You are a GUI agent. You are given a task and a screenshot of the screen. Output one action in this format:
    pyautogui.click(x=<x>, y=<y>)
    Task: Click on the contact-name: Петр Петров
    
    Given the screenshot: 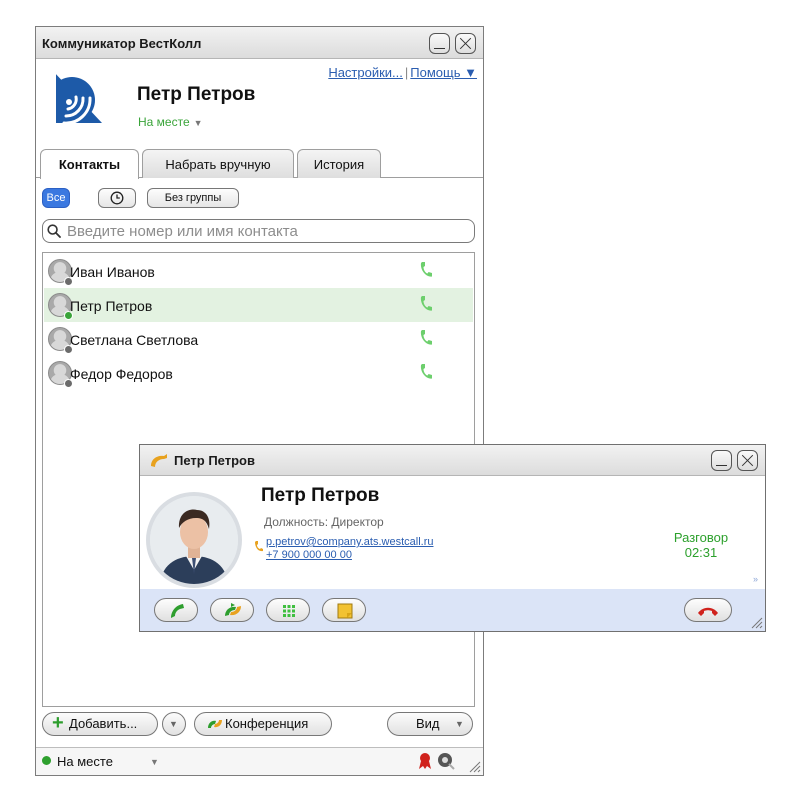 What is the action you would take?
    pyautogui.click(x=111, y=306)
    